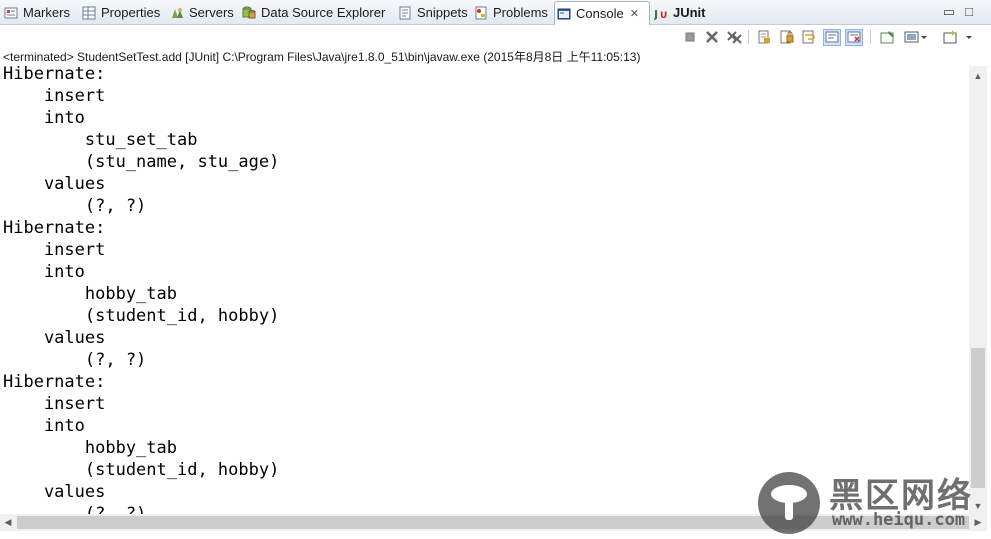  Describe the element at coordinates (690, 37) in the screenshot. I see `terminate-button` at that location.